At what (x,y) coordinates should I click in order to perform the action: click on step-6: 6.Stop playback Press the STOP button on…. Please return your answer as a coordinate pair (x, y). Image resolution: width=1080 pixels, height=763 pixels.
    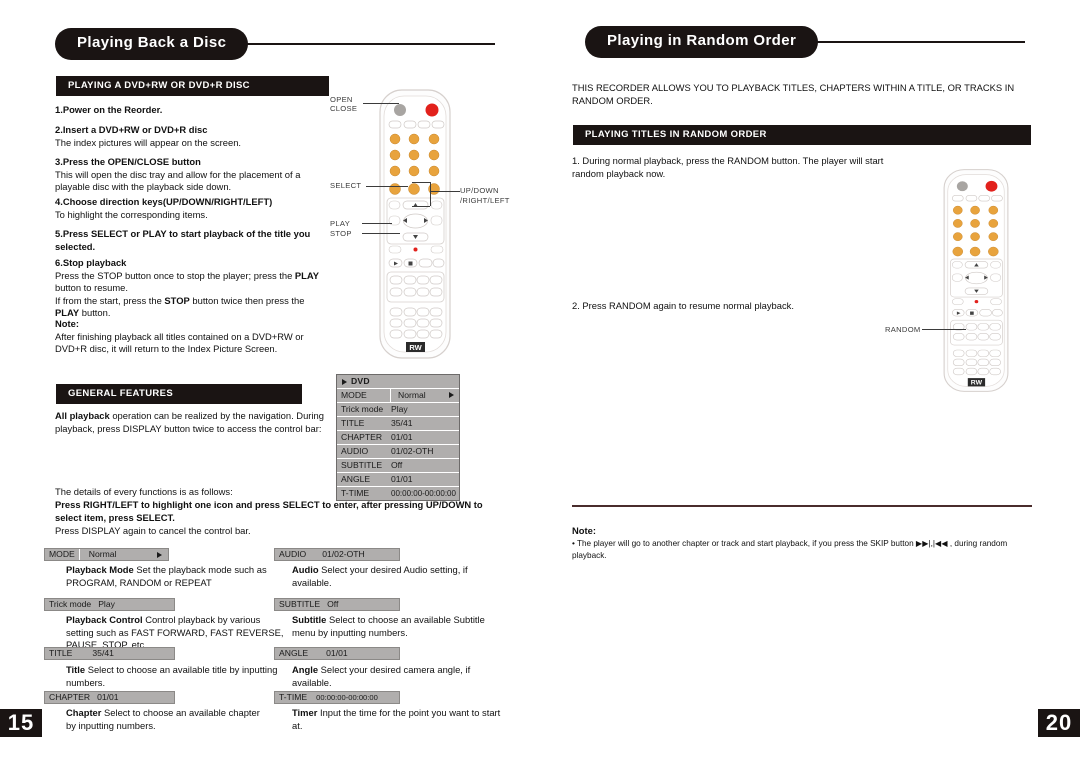
    Looking at the image, I should click on (189, 288).